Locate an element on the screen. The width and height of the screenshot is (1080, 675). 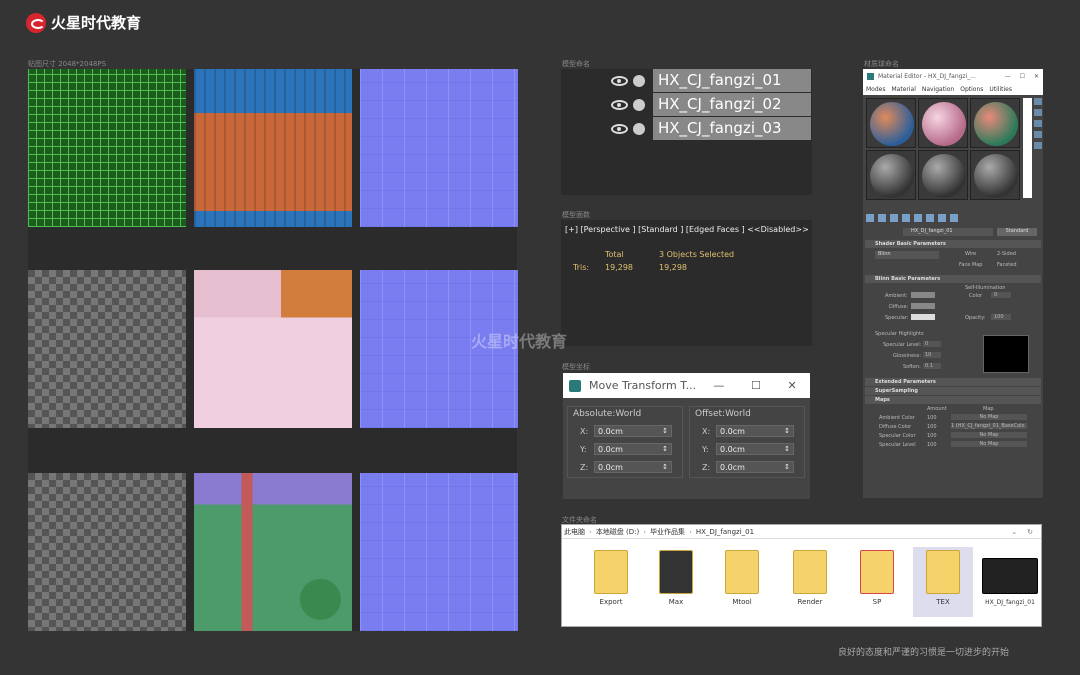
folder-item: SP is located at coordinates (877, 578).